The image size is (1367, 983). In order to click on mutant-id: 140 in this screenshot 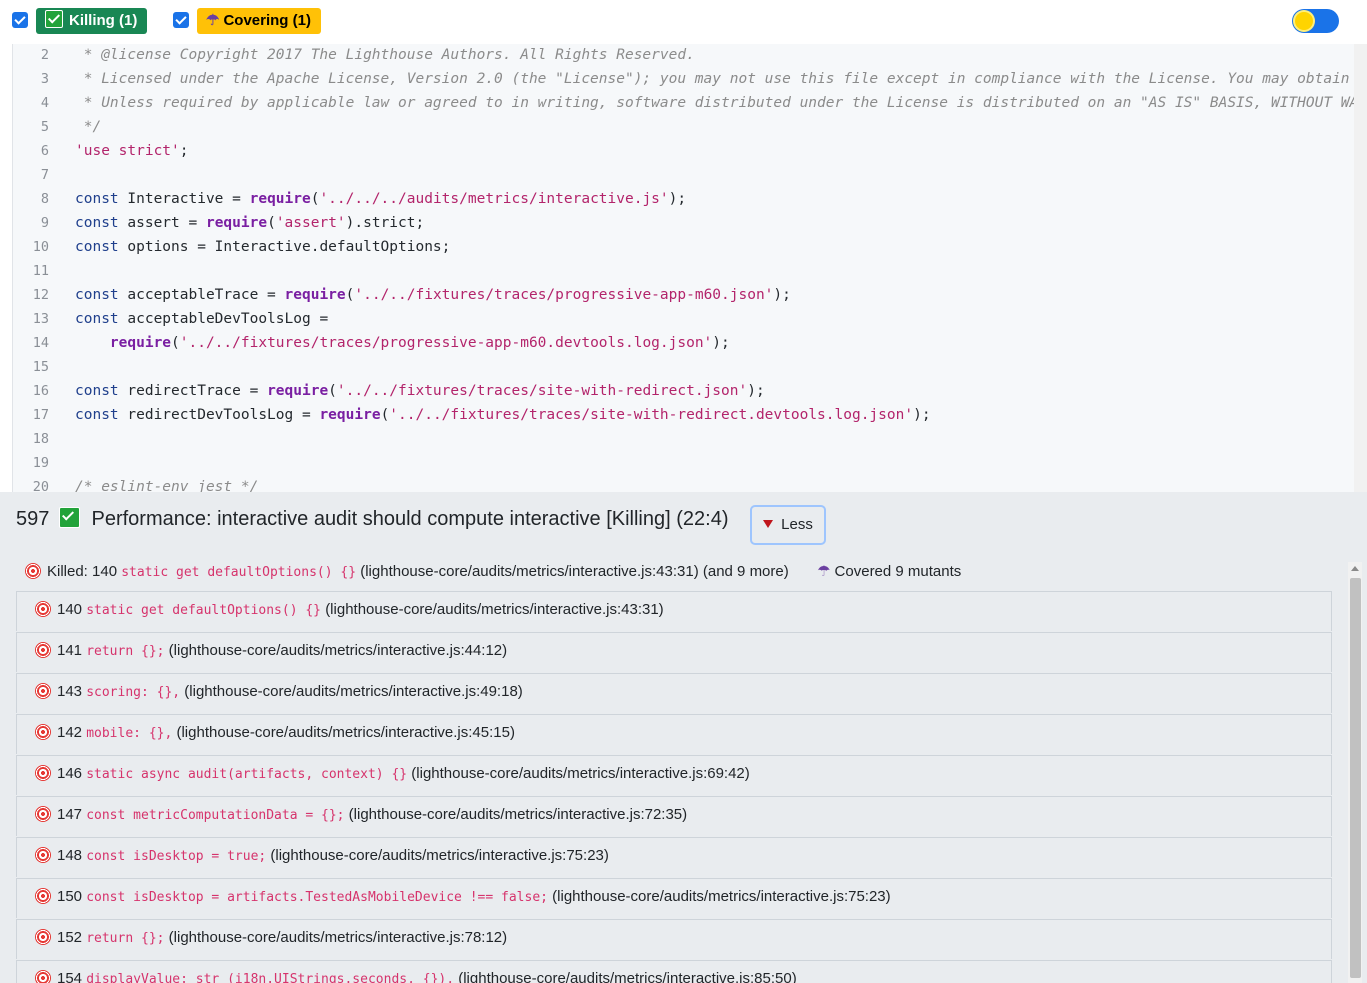, I will do `click(70, 609)`.